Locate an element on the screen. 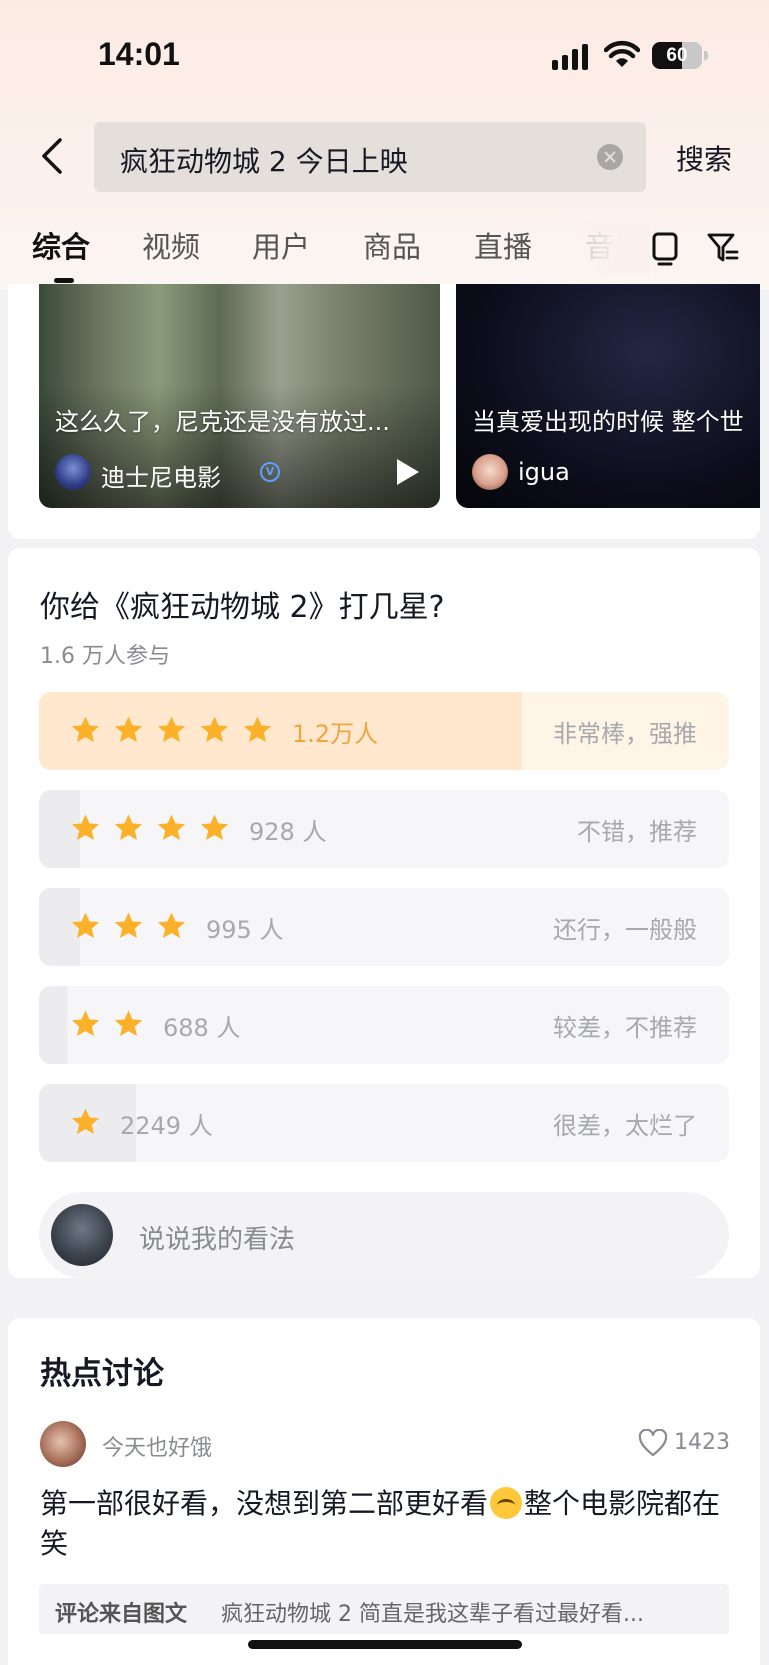 This screenshot has height=1665, width=769. option-count: 1.2万人 is located at coordinates (335, 734).